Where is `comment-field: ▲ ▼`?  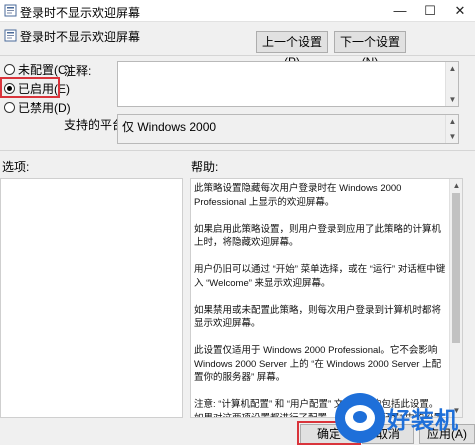
comment-field: ▲ ▼ is located at coordinates (288, 84).